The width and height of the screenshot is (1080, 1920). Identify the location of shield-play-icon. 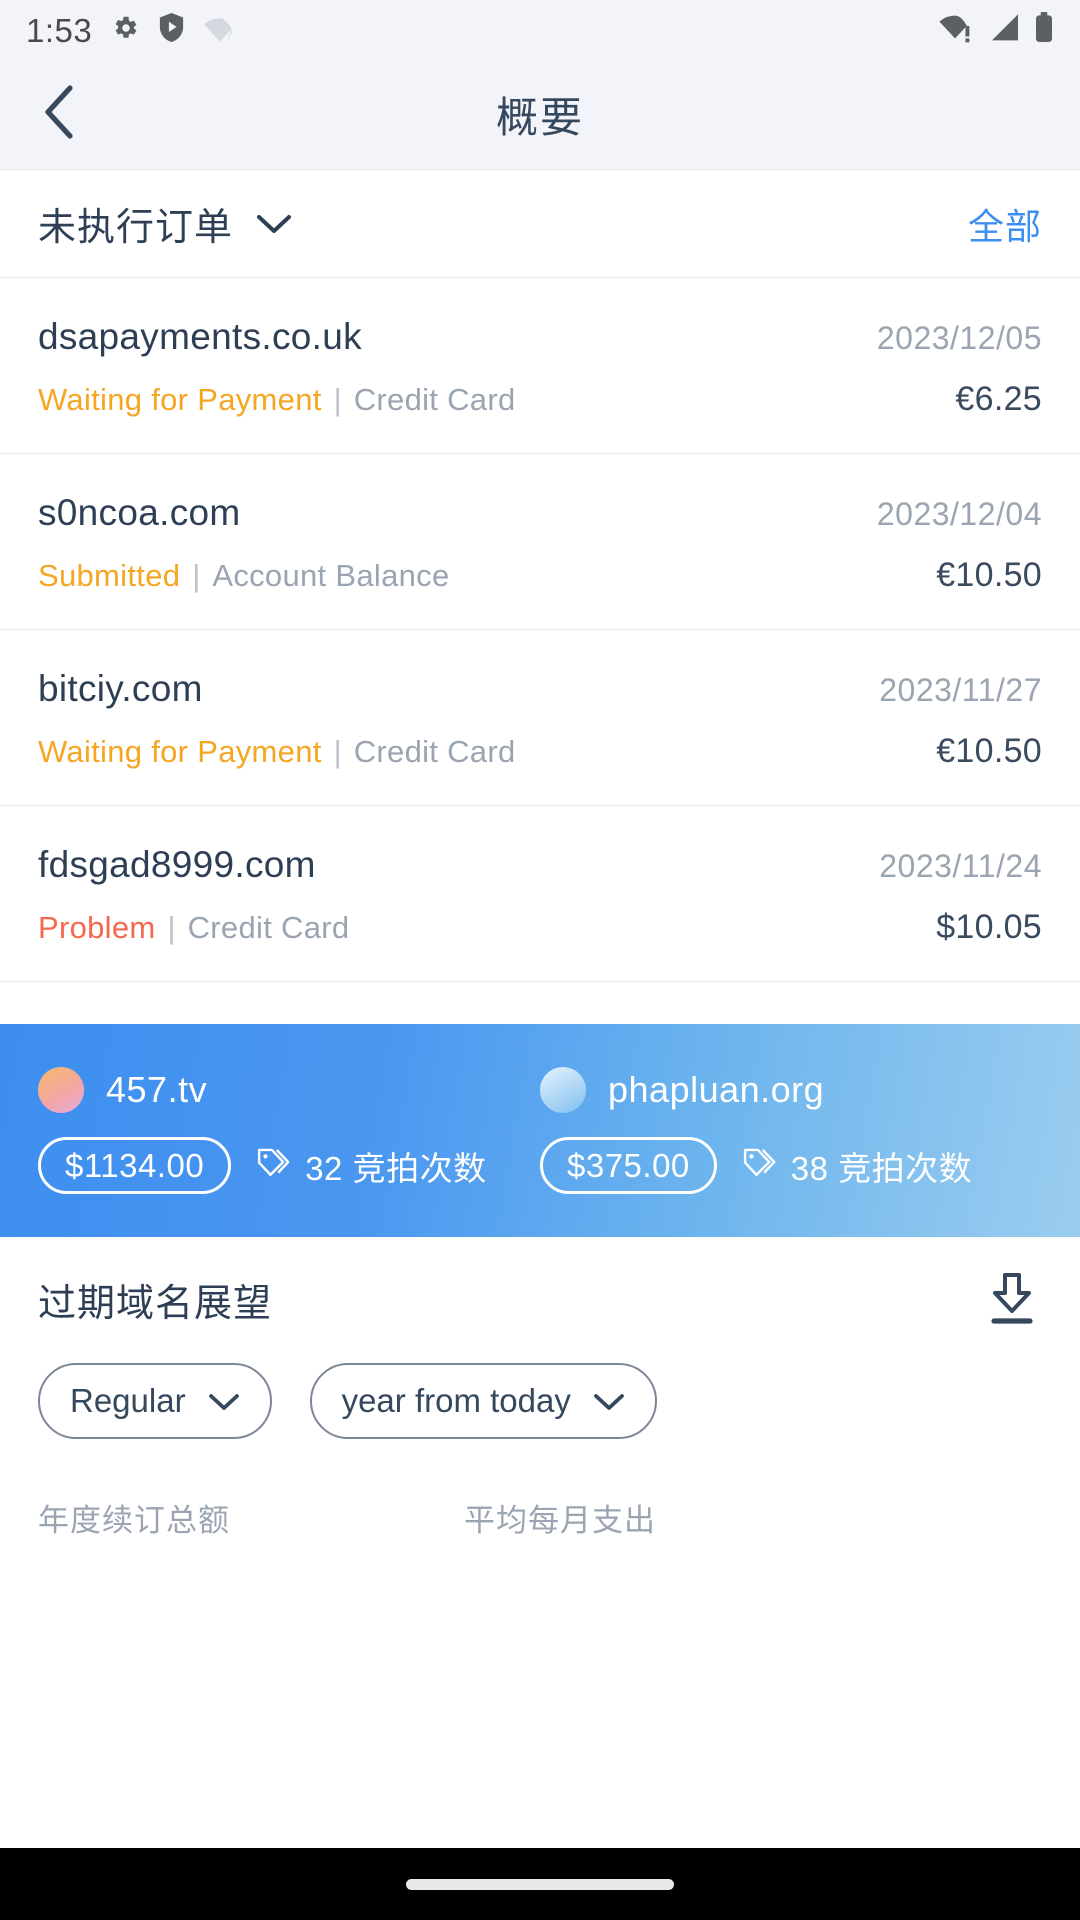
(171, 30).